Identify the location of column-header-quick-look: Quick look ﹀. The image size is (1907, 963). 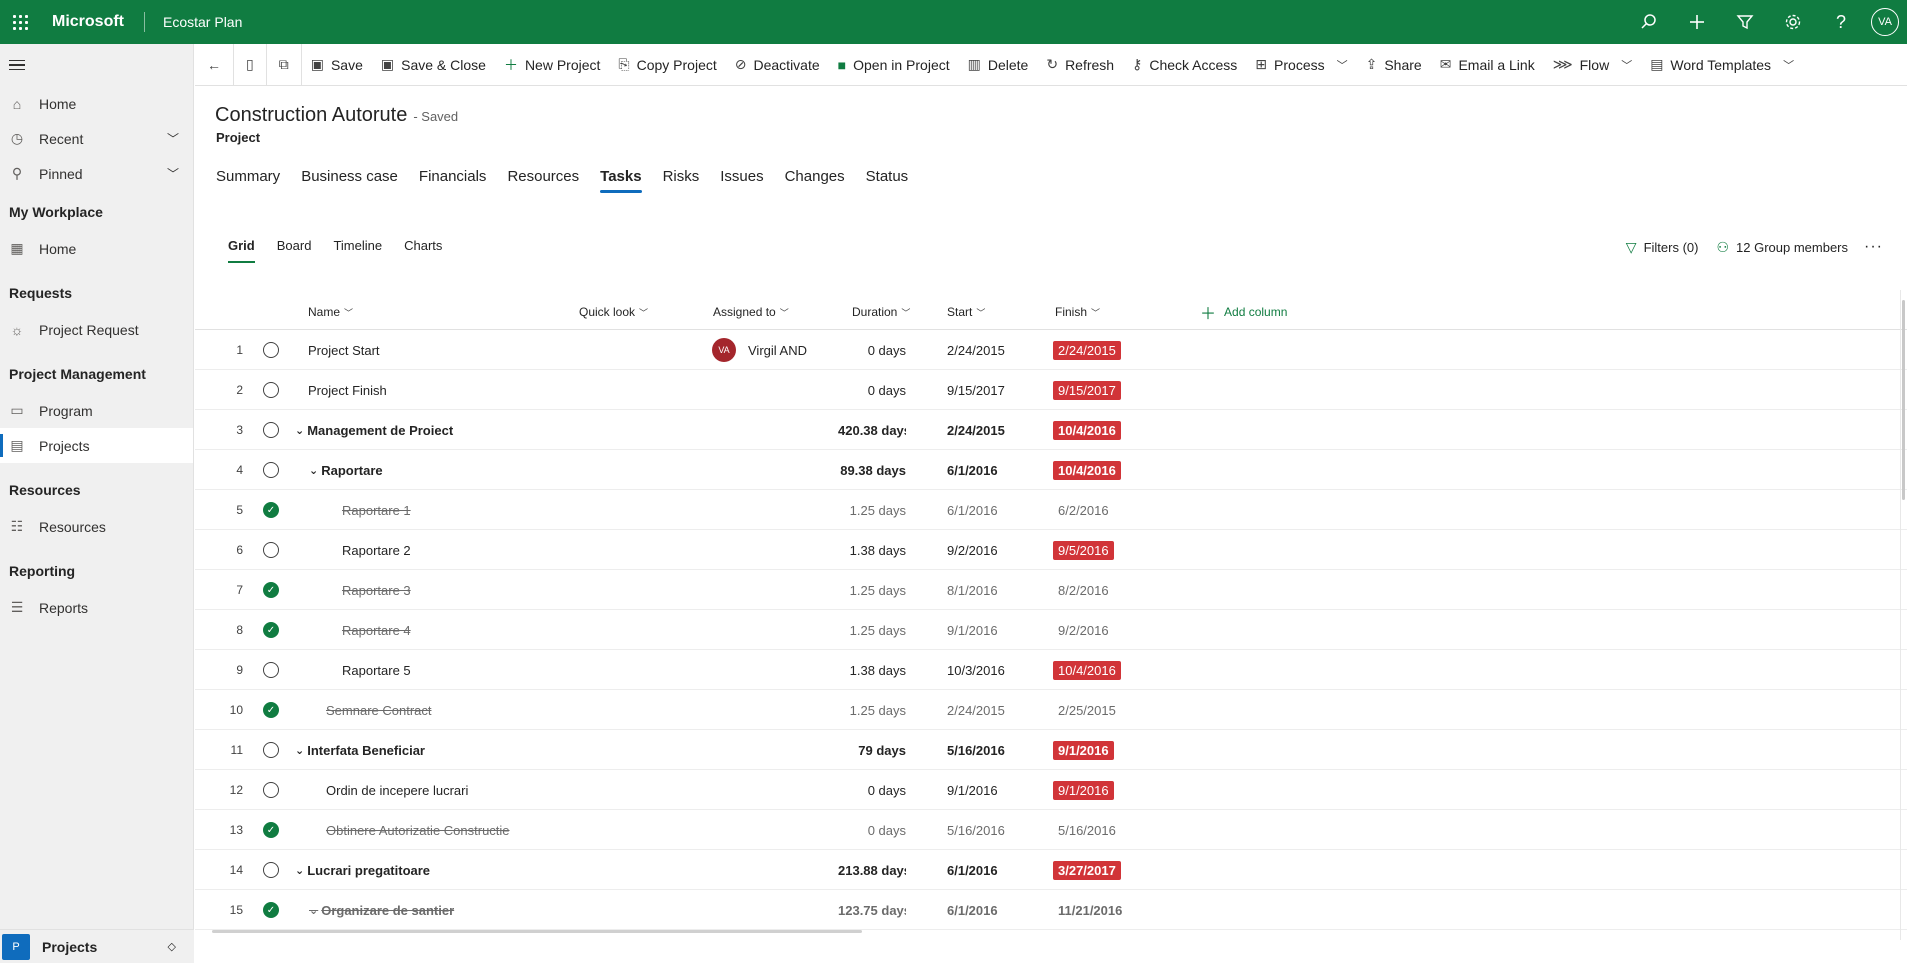
(613, 312).